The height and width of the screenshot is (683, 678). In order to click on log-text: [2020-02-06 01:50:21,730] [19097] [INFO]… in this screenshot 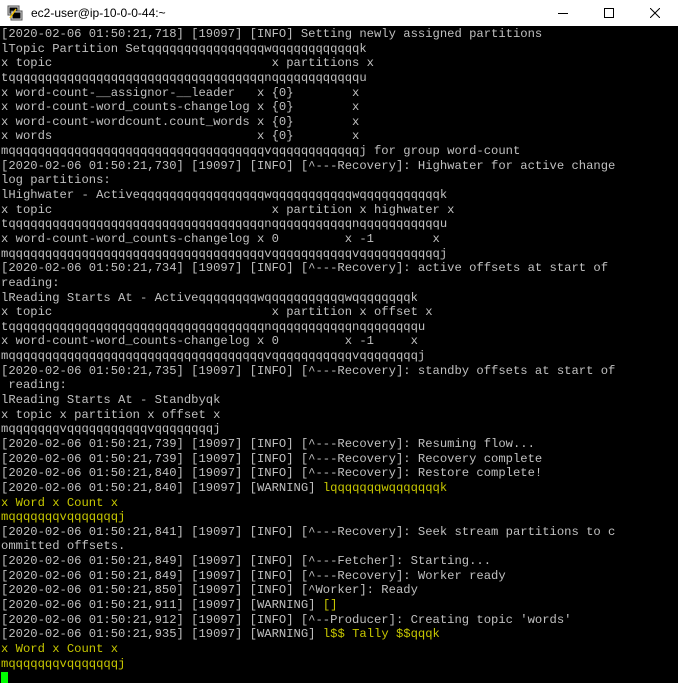, I will do `click(308, 165)`.